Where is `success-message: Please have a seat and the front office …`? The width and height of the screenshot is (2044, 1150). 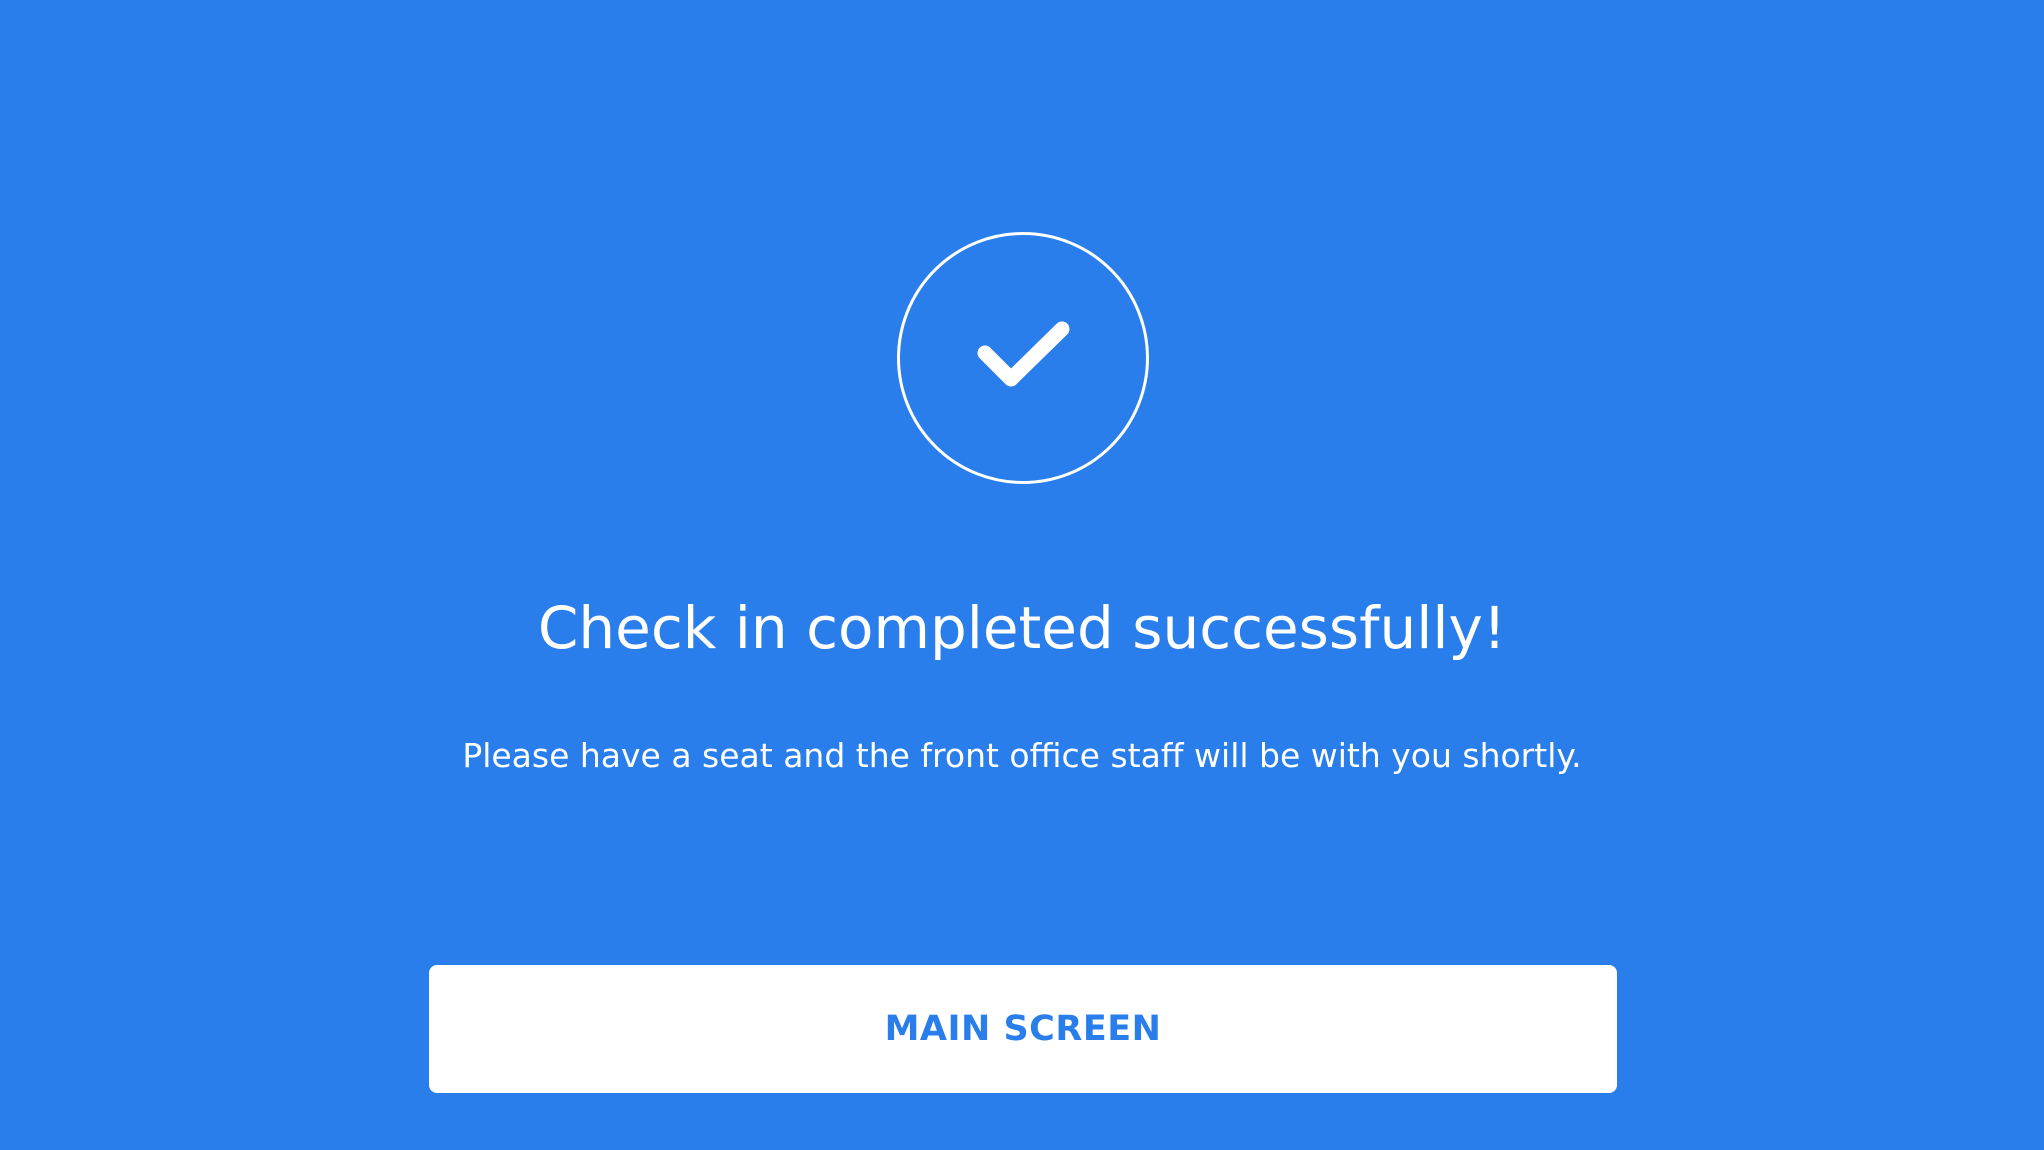 success-message: Please have a seat and the front office … is located at coordinates (1022, 755).